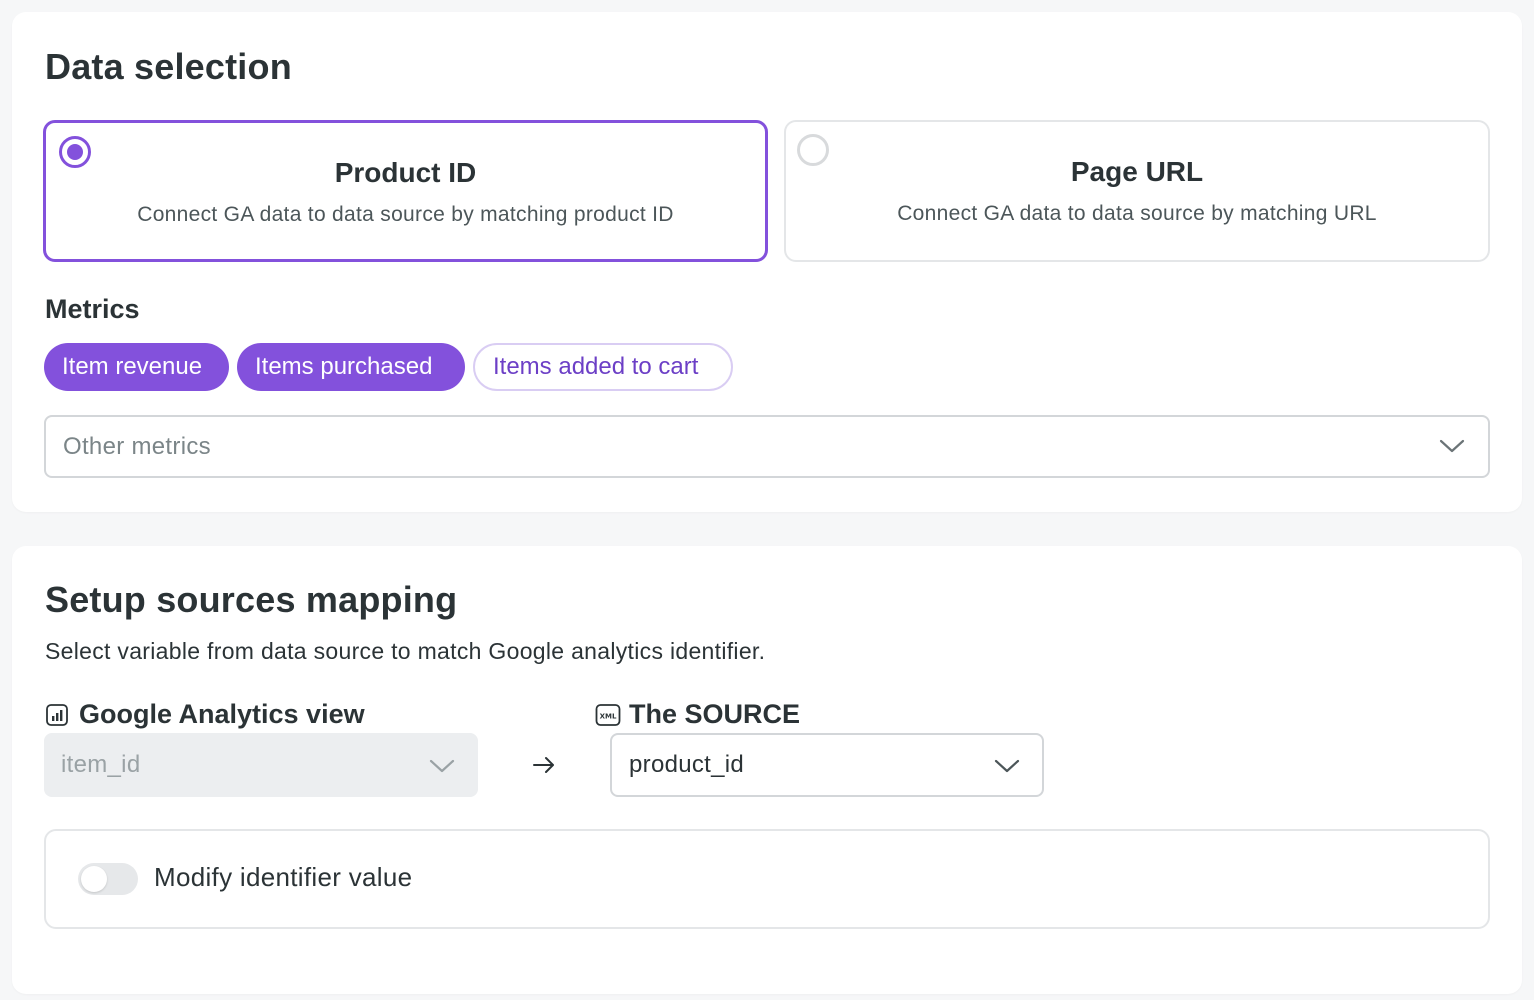 This screenshot has width=1534, height=1000. I want to click on other-metrics-select: Other metrics, so click(767, 446).